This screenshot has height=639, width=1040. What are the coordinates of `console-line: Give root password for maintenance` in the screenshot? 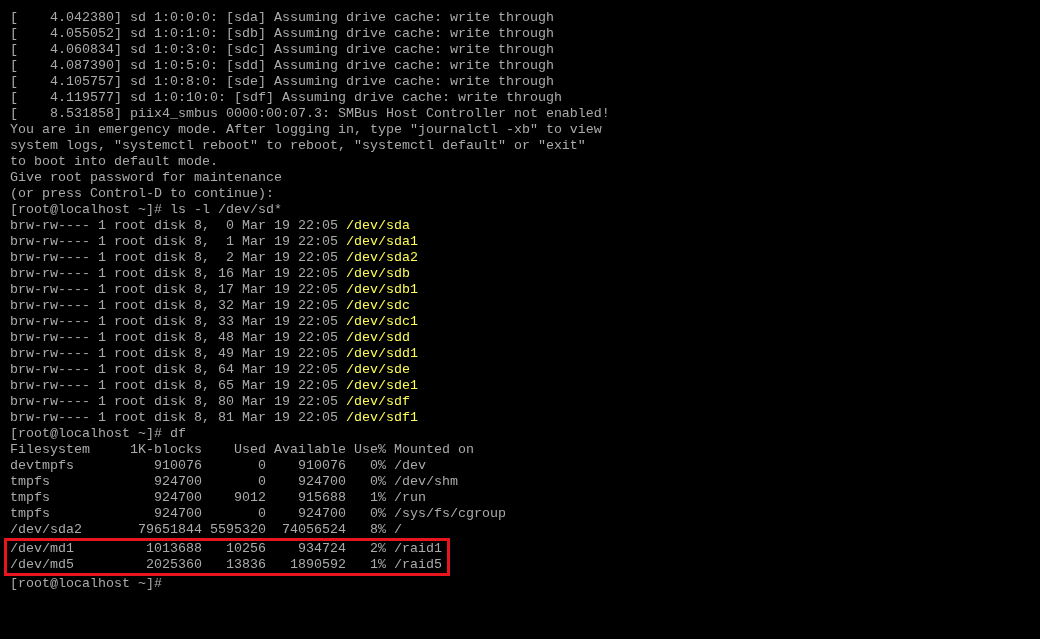 It's located at (146, 178).